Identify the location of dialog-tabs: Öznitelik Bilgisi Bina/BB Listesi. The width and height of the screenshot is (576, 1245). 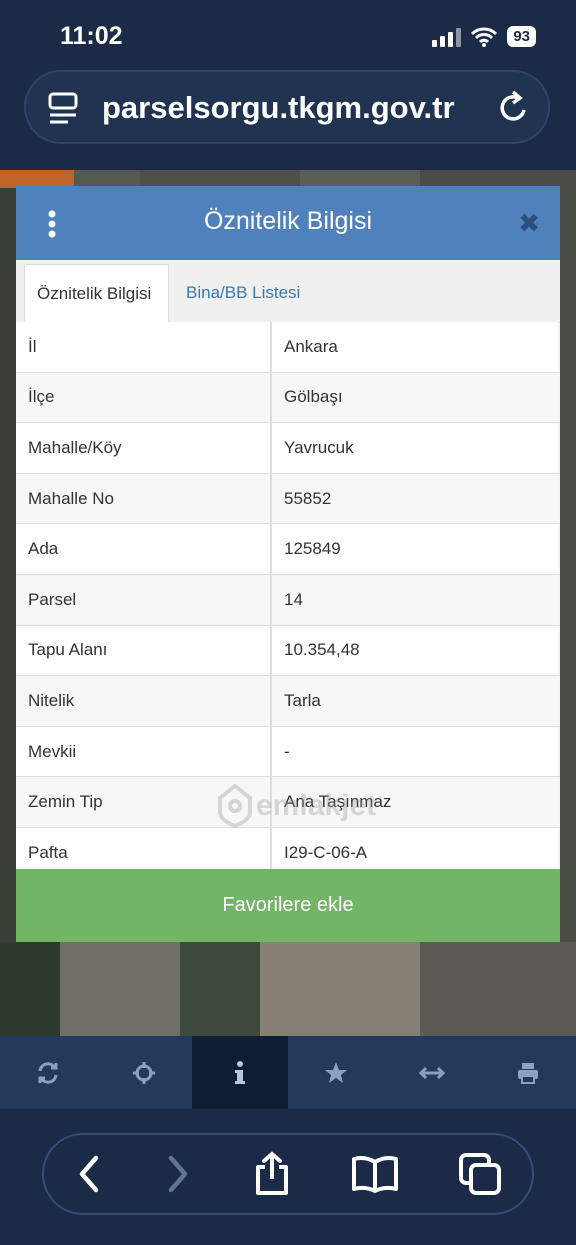
(288, 291).